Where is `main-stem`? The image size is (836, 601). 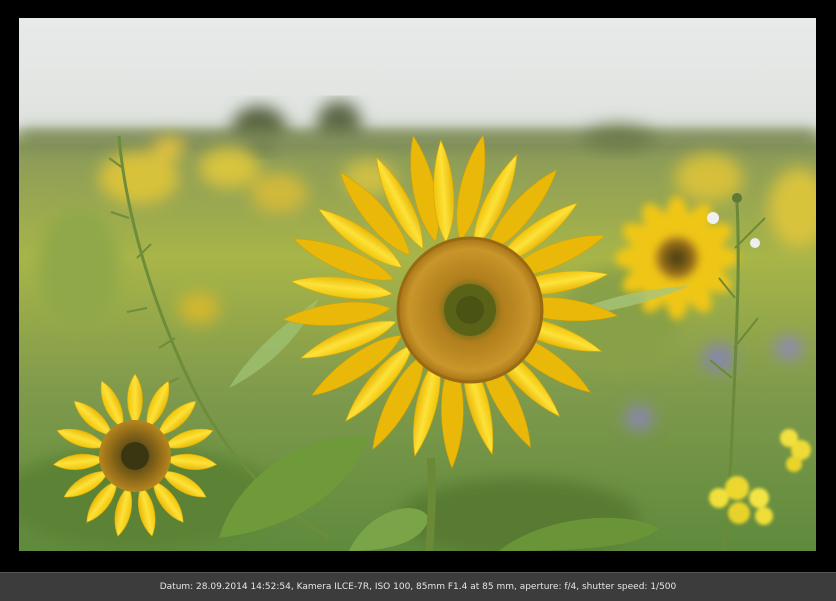 main-stem is located at coordinates (430, 504).